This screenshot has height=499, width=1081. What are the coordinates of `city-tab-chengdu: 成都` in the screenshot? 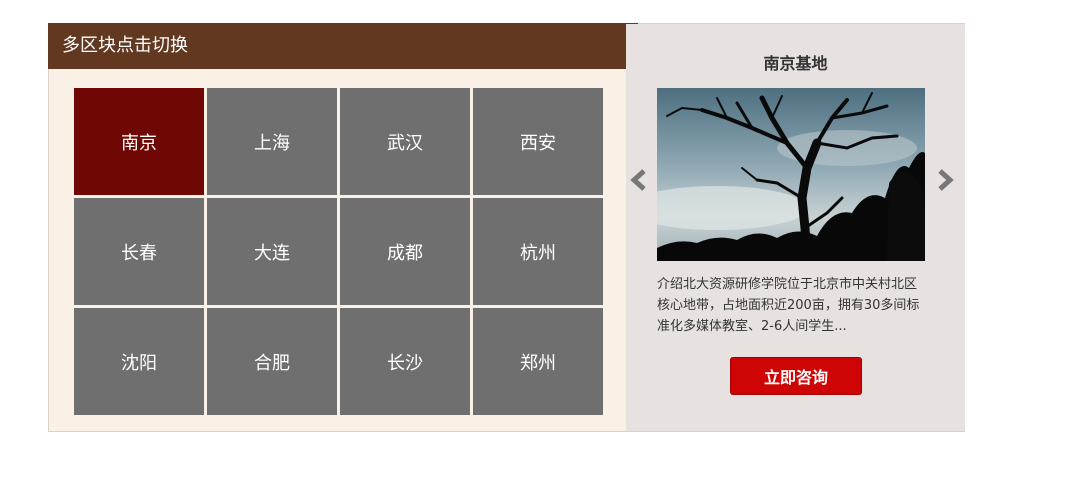 It's located at (405, 251).